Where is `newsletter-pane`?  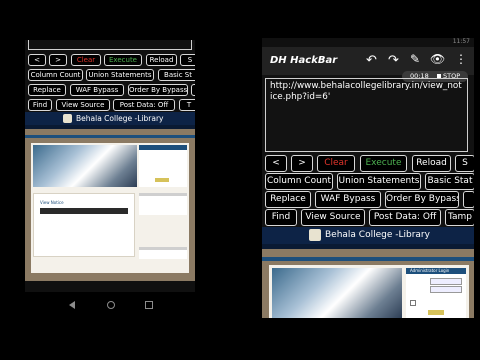
newsletter-pane is located at coordinates (163, 253).